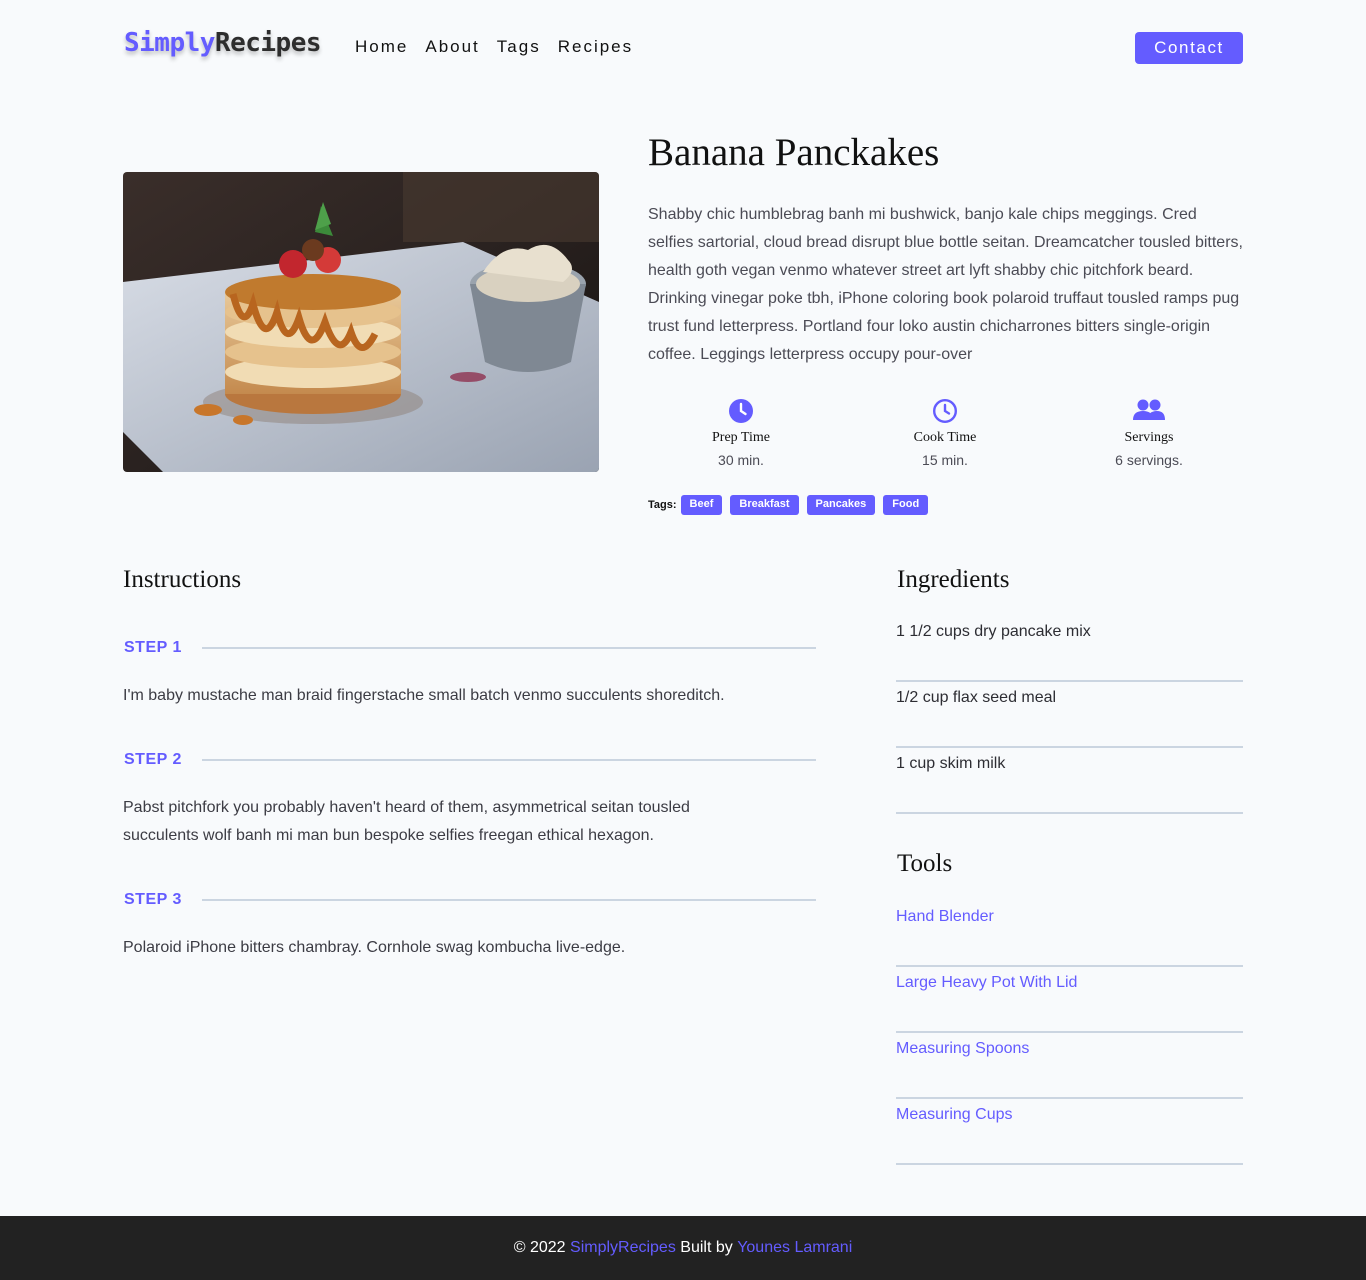  What do you see at coordinates (1149, 437) in the screenshot?
I see `stat-label: Servings` at bounding box center [1149, 437].